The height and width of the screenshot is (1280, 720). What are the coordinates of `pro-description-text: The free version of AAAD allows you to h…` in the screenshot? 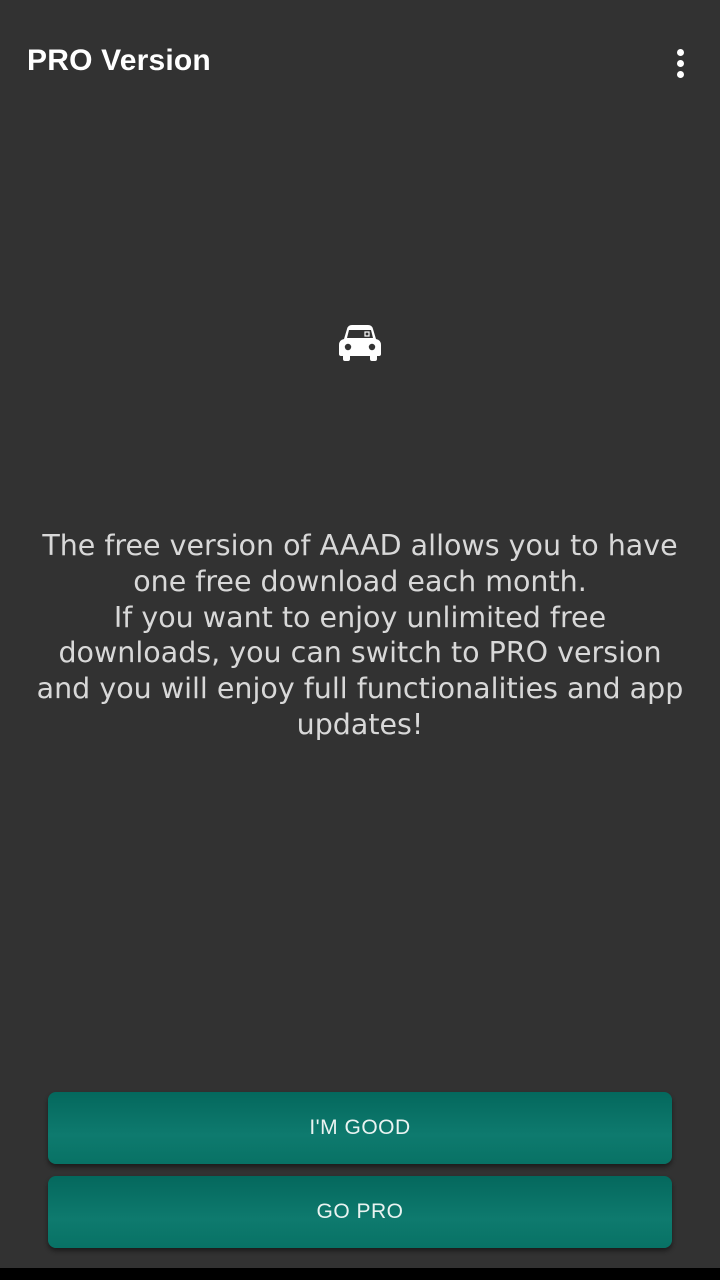 It's located at (360, 635).